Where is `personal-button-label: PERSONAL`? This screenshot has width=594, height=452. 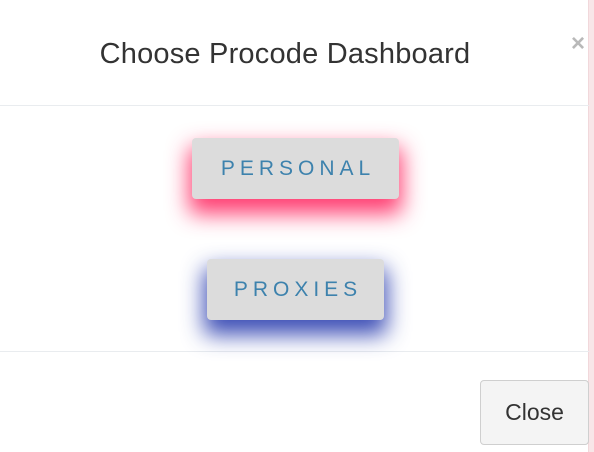
personal-button-label: PERSONAL is located at coordinates (298, 168).